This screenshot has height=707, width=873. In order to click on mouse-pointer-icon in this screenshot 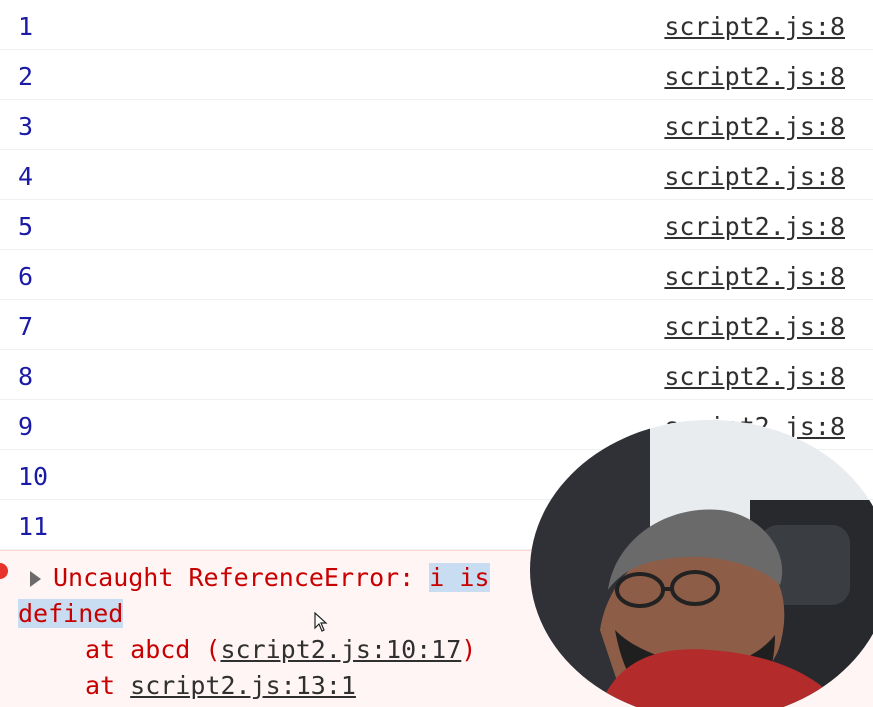, I will do `click(321, 622)`.